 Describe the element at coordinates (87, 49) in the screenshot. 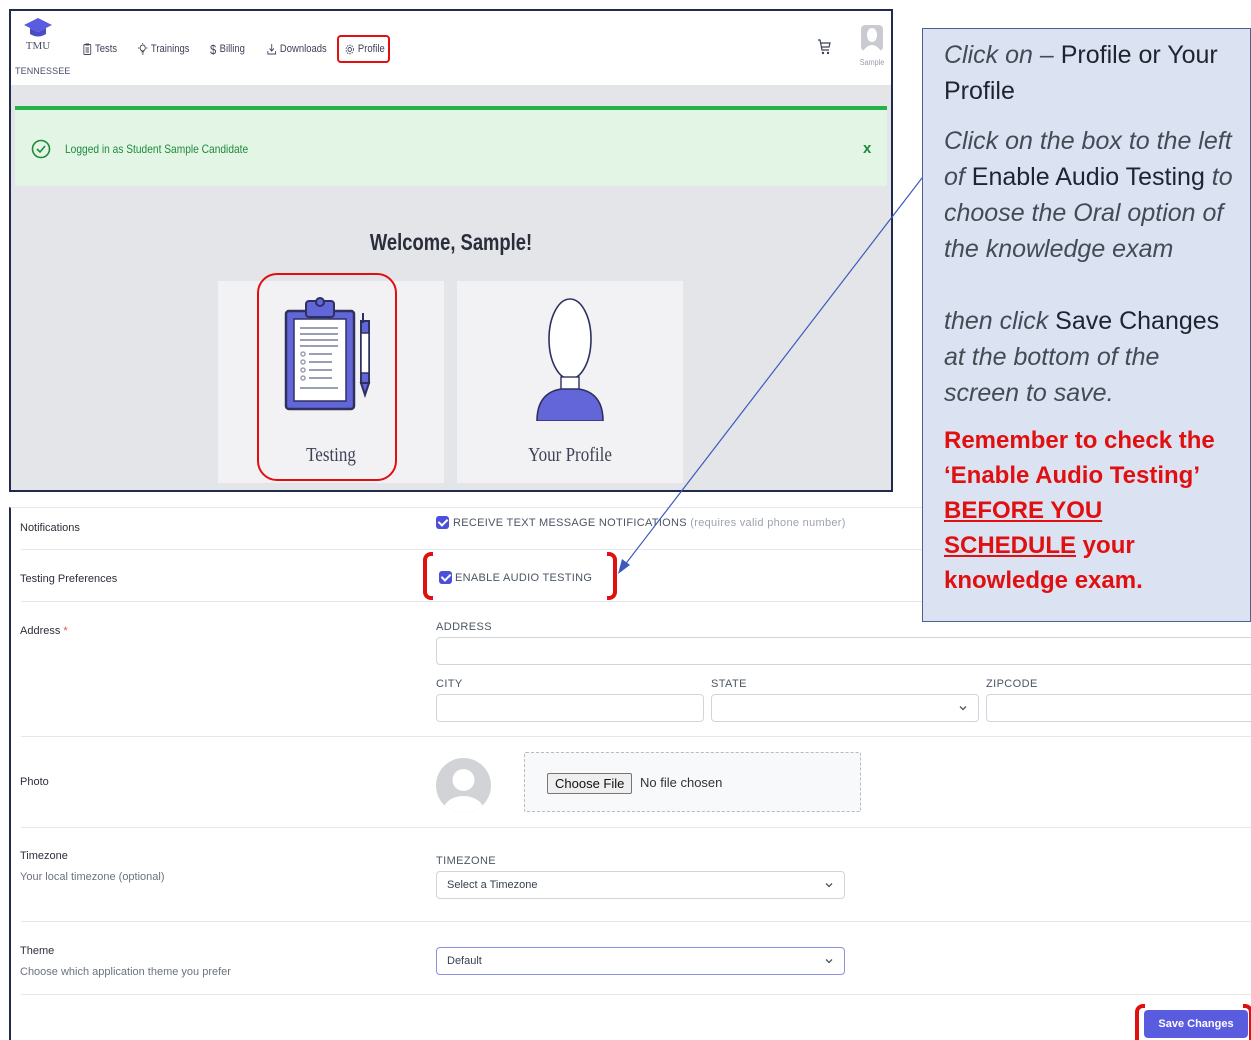

I see `clipboard-icon` at that location.